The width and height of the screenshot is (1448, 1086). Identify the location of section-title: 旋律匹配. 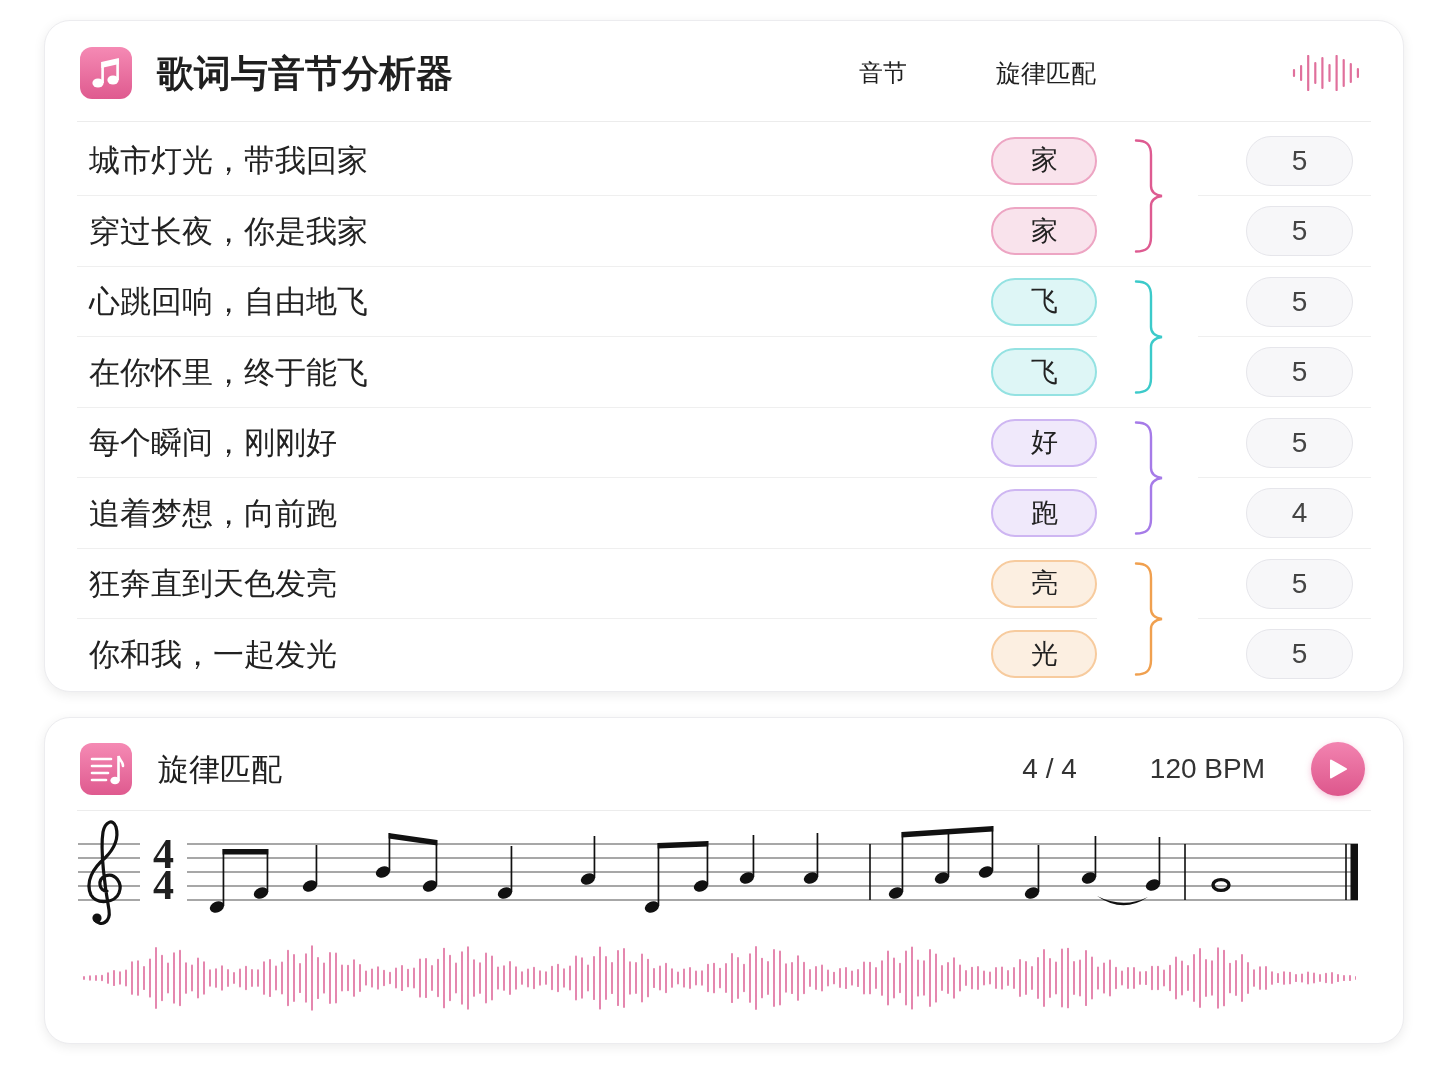
(220, 769).